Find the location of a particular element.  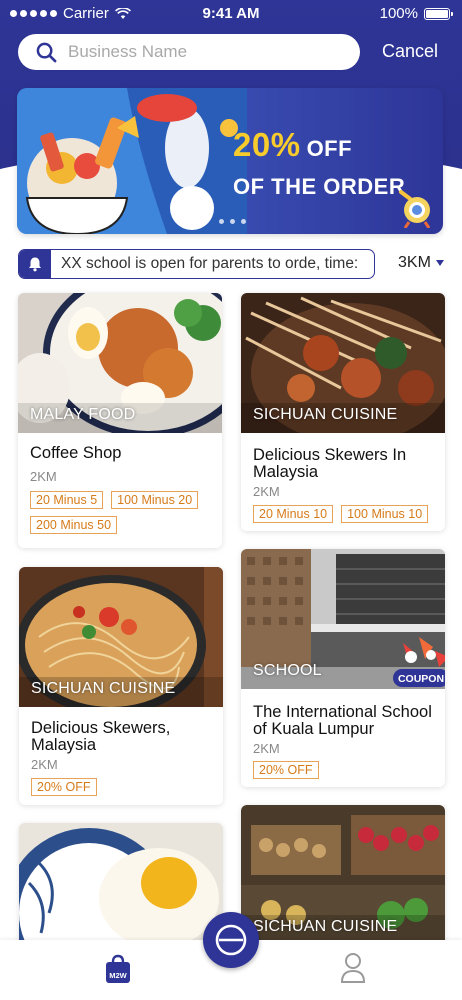

cancel-button: Cancel is located at coordinates (410, 51).